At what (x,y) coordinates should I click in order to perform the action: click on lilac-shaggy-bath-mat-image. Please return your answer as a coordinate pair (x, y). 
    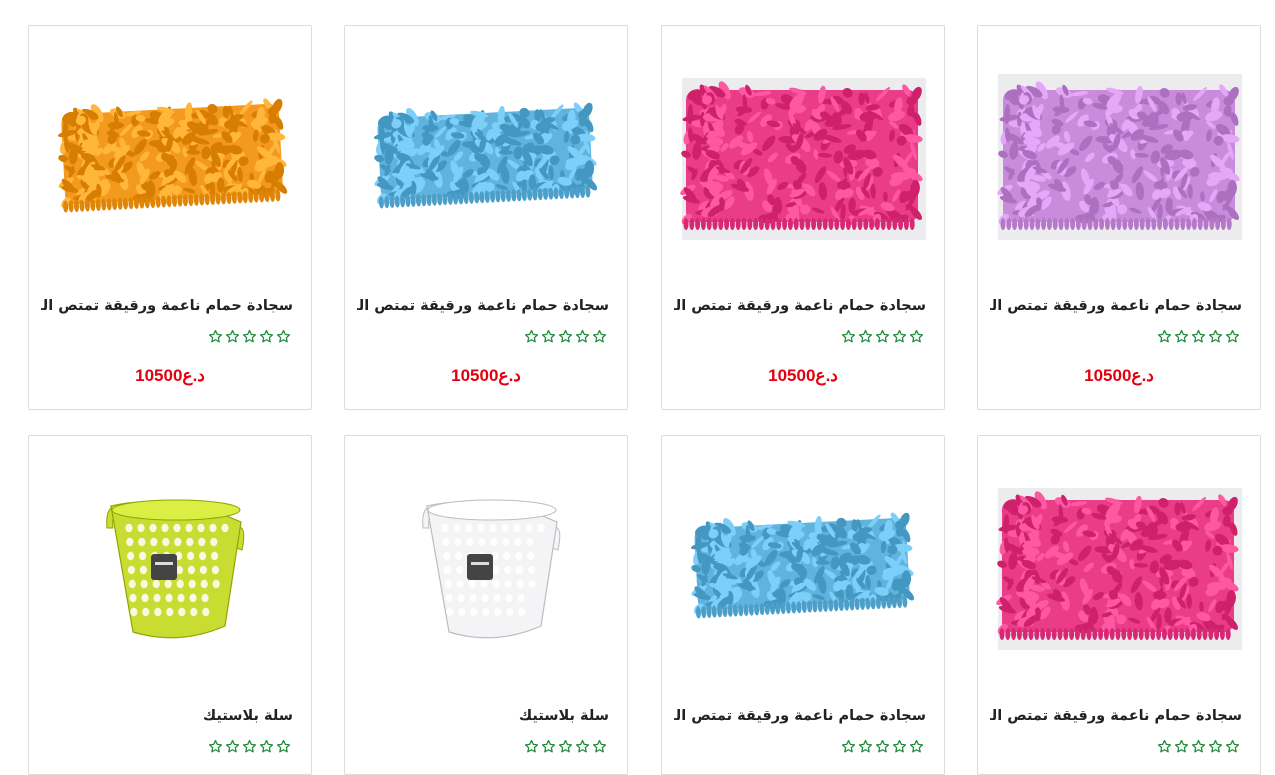
    Looking at the image, I should click on (1119, 157).